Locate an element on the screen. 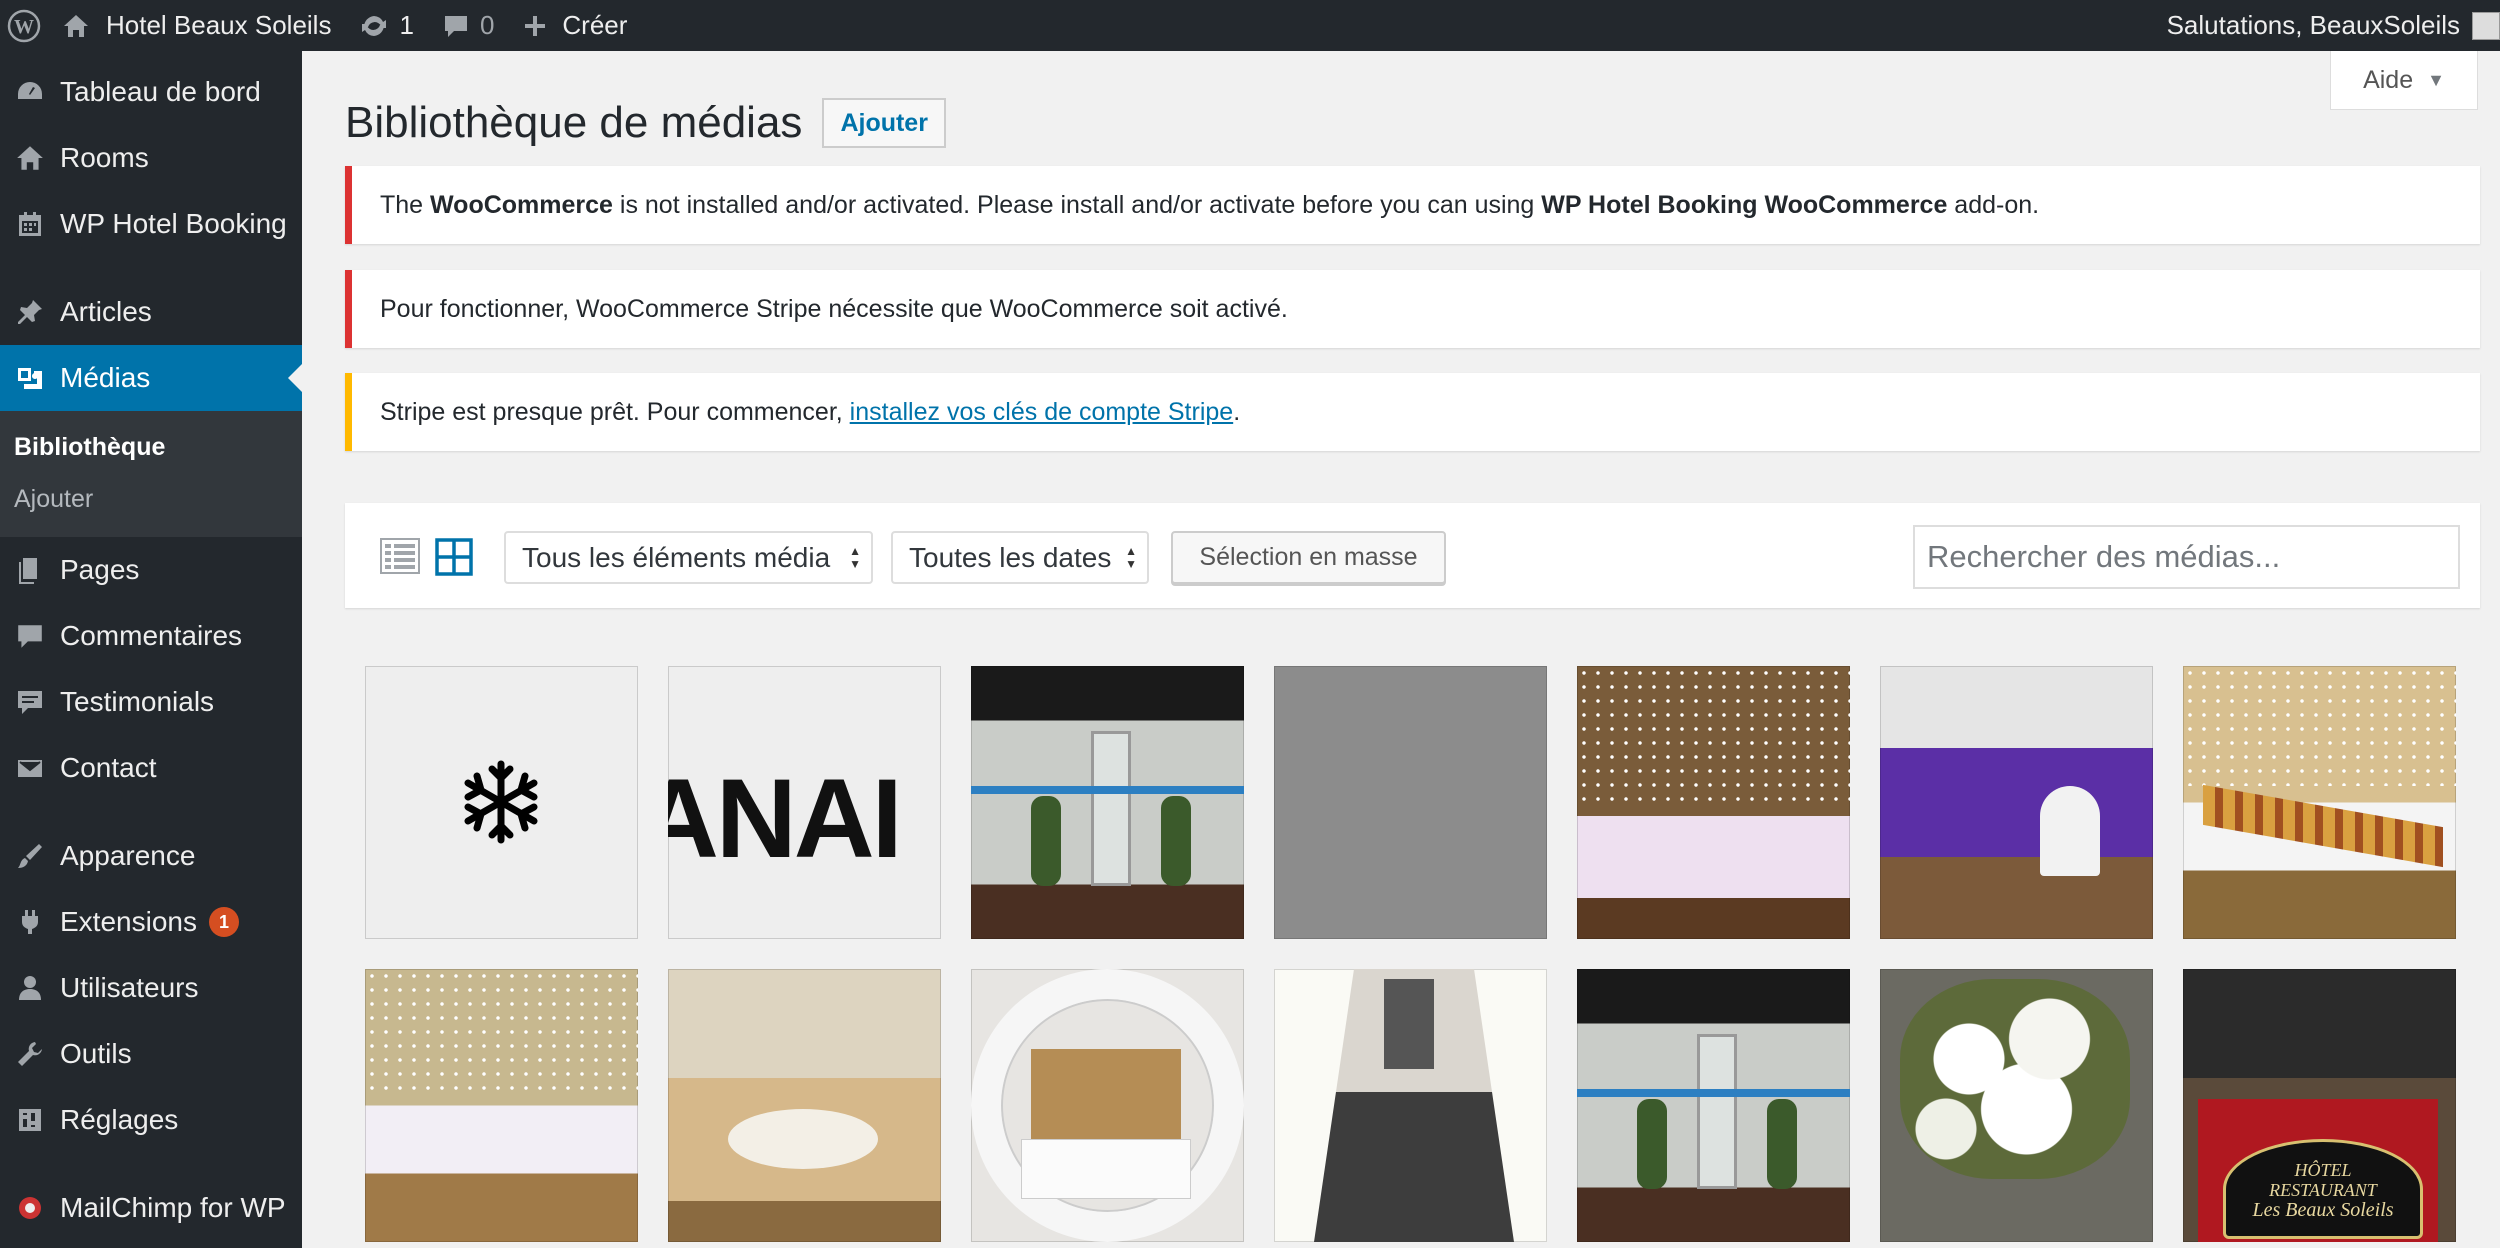 Image resolution: width=2500 pixels, height=1248 pixels. wrench-icon is located at coordinates (30, 1054).